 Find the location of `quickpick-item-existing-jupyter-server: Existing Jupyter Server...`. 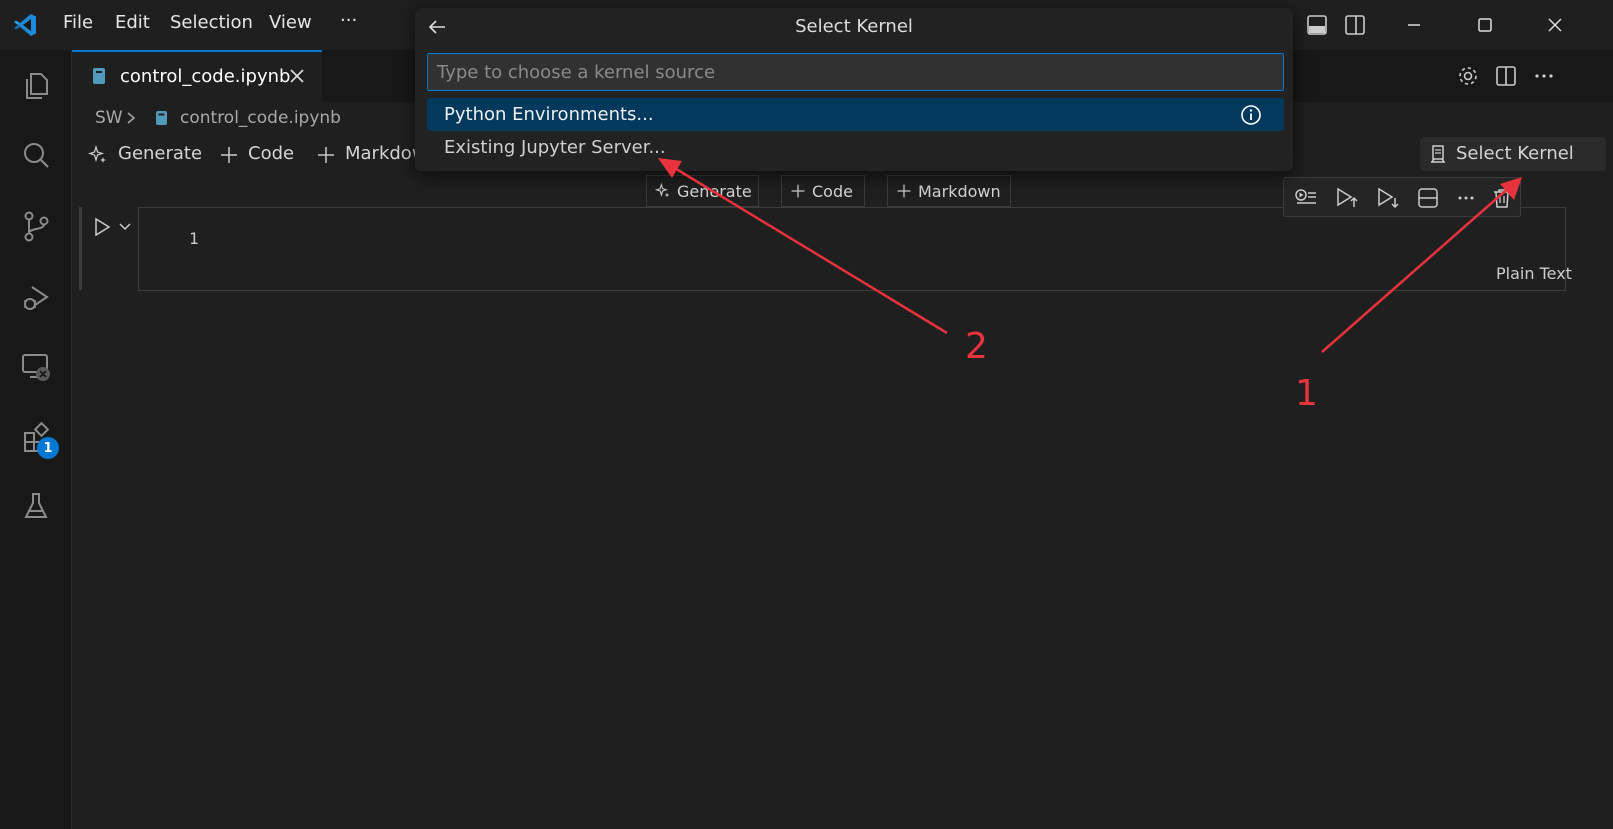

quickpick-item-existing-jupyter-server: Existing Jupyter Server... is located at coordinates (555, 147).